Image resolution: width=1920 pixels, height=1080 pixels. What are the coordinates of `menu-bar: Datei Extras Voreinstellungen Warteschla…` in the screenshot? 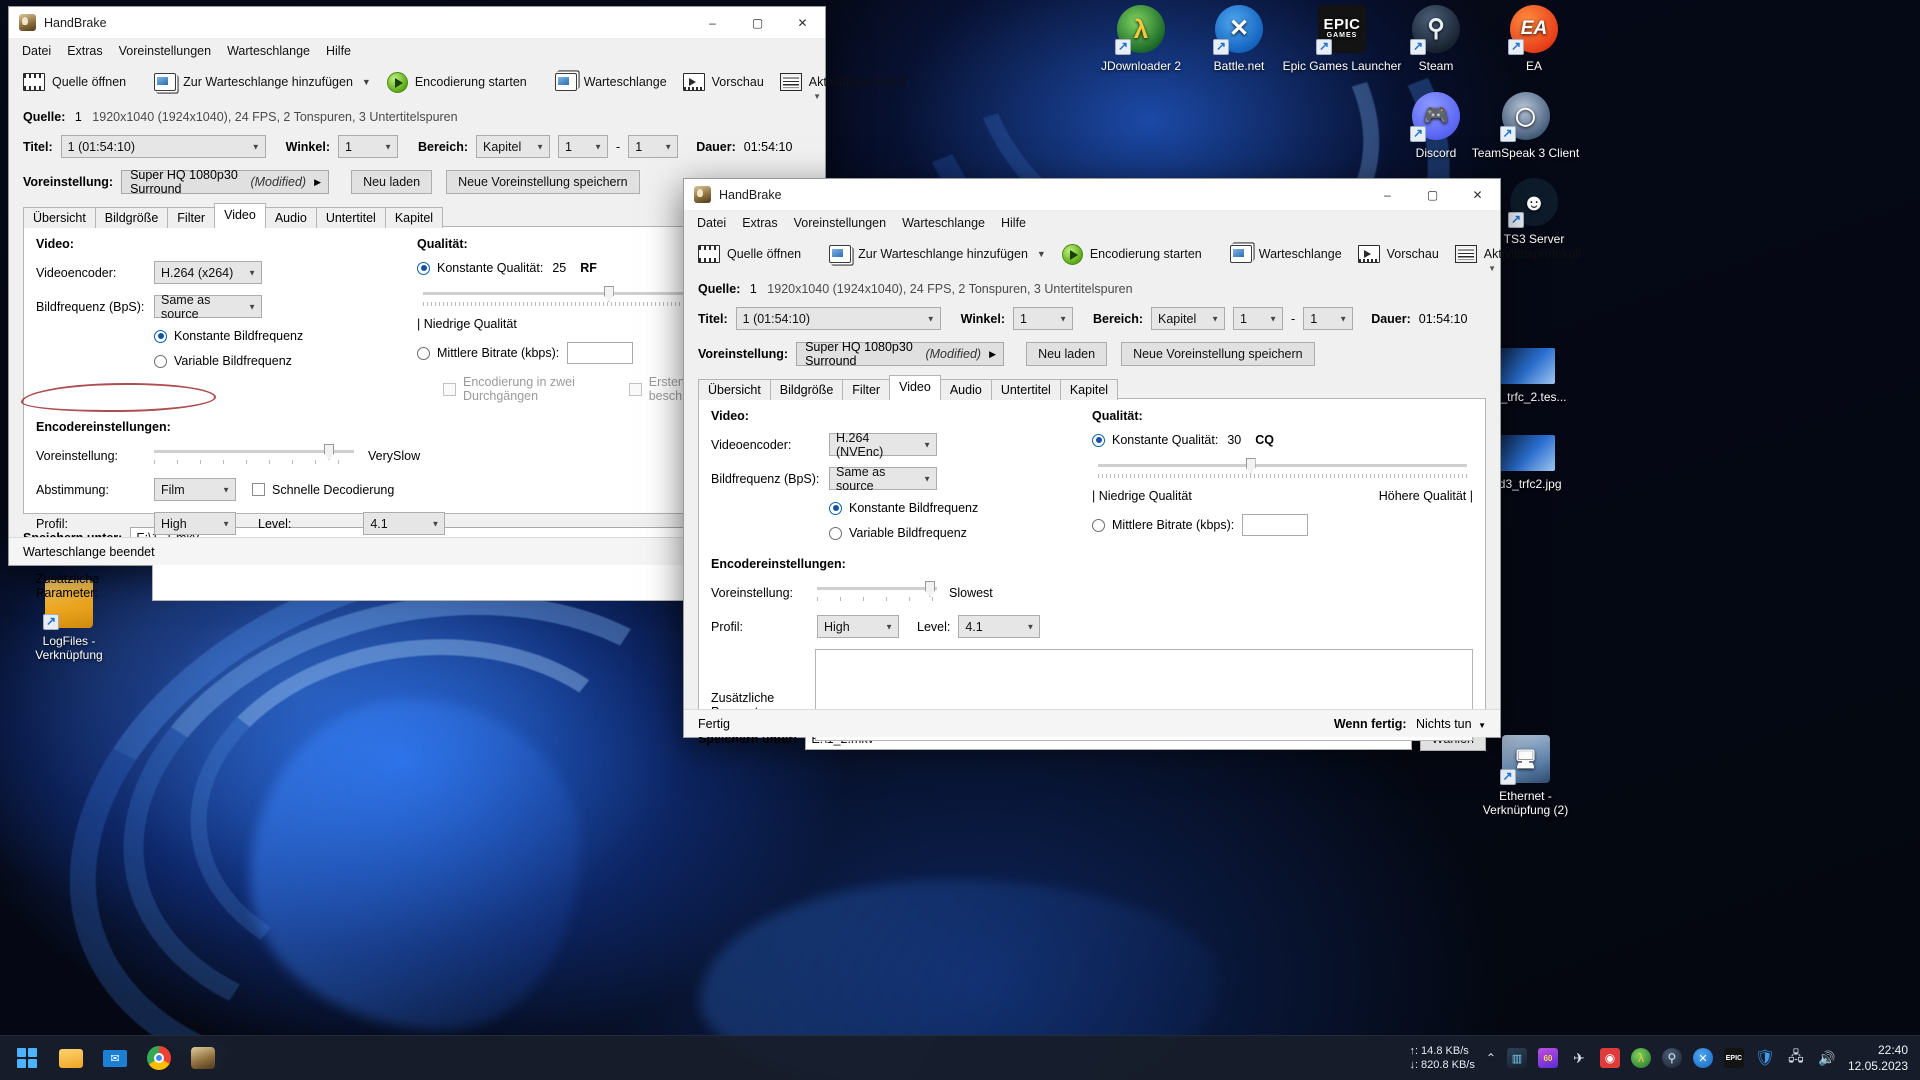 It's located at (417, 51).